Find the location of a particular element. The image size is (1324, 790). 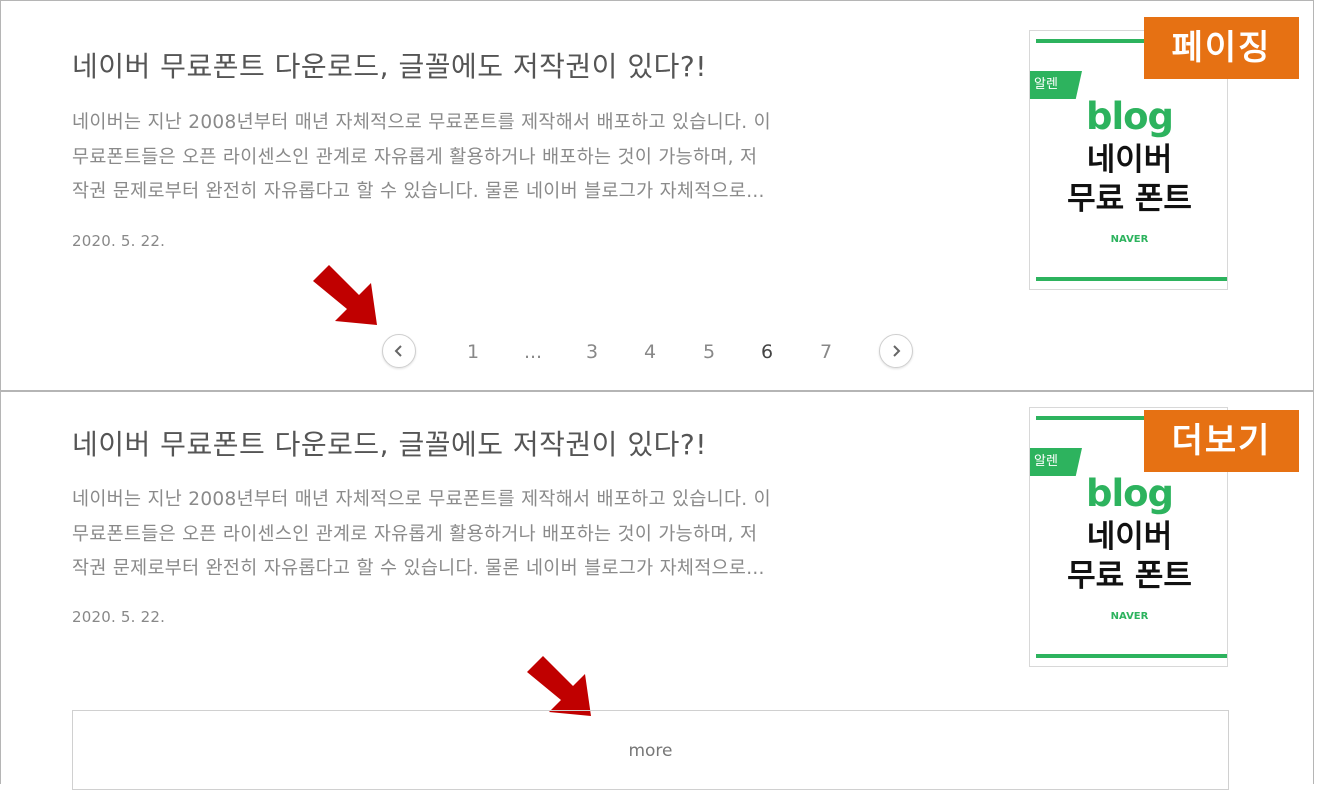

more-button-label: more is located at coordinates (650, 751).